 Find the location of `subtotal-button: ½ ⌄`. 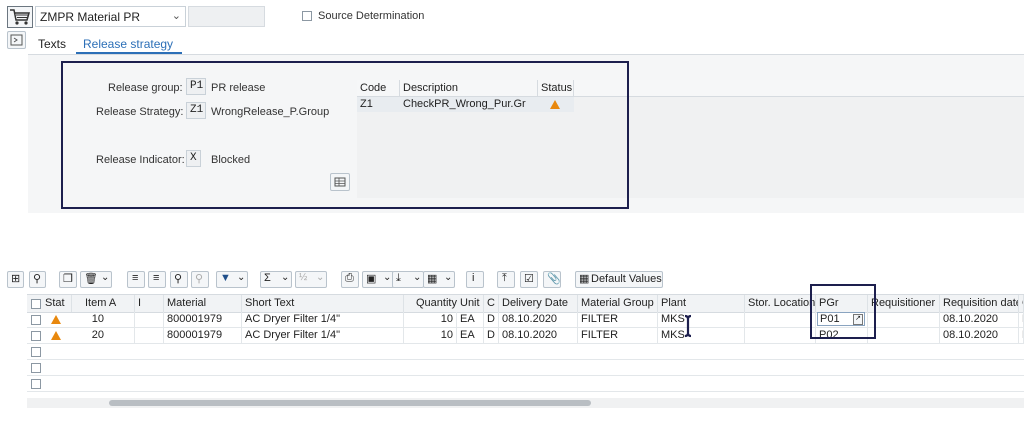

subtotal-button: ½ ⌄ is located at coordinates (311, 279).